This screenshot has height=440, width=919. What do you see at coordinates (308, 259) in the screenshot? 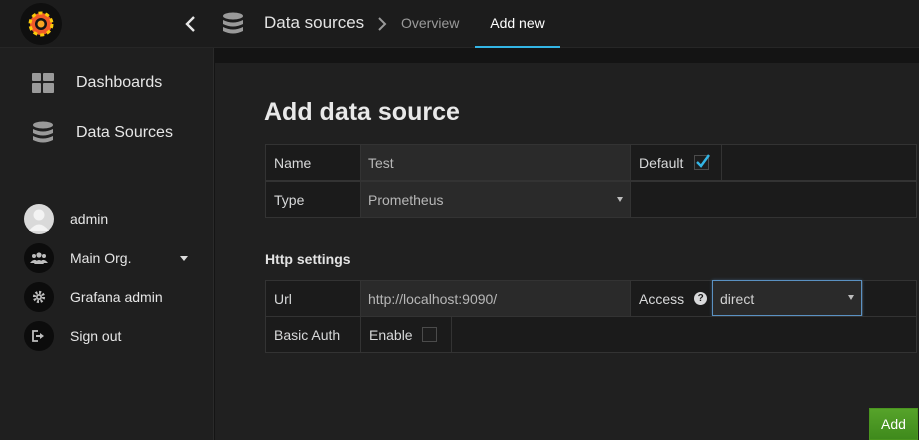
I see `http-settings-heading: Http settings` at bounding box center [308, 259].